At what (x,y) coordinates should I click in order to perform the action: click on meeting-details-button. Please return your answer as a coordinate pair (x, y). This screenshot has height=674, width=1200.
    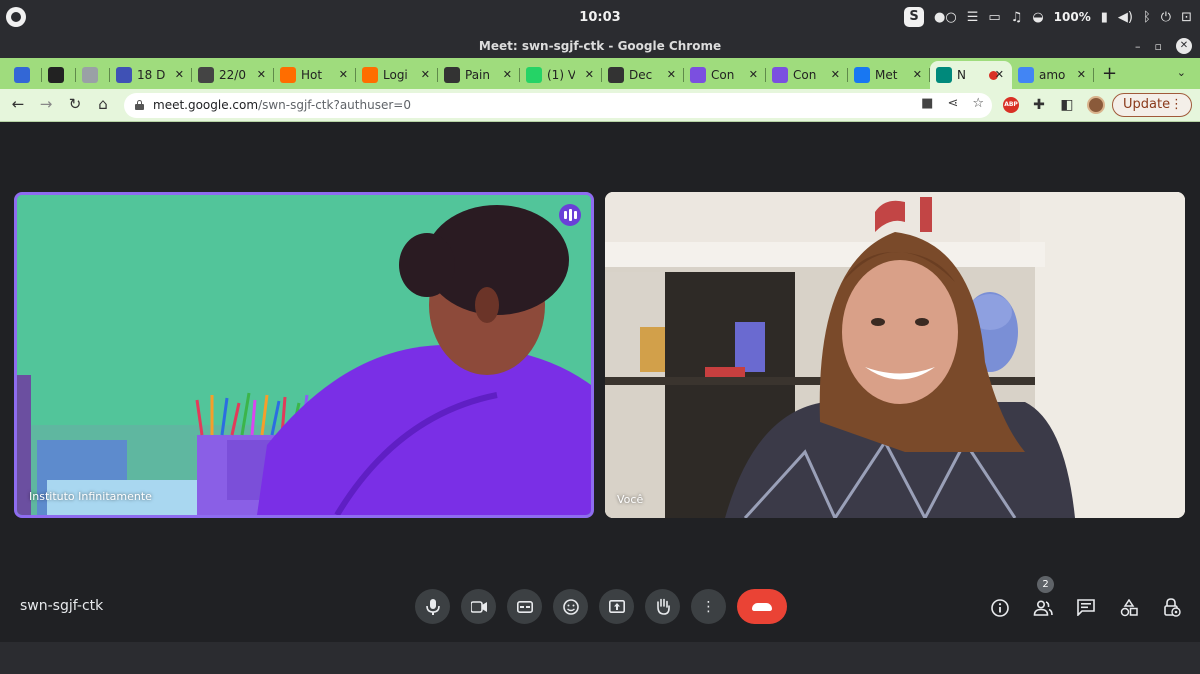
    Looking at the image, I should click on (1000, 608).